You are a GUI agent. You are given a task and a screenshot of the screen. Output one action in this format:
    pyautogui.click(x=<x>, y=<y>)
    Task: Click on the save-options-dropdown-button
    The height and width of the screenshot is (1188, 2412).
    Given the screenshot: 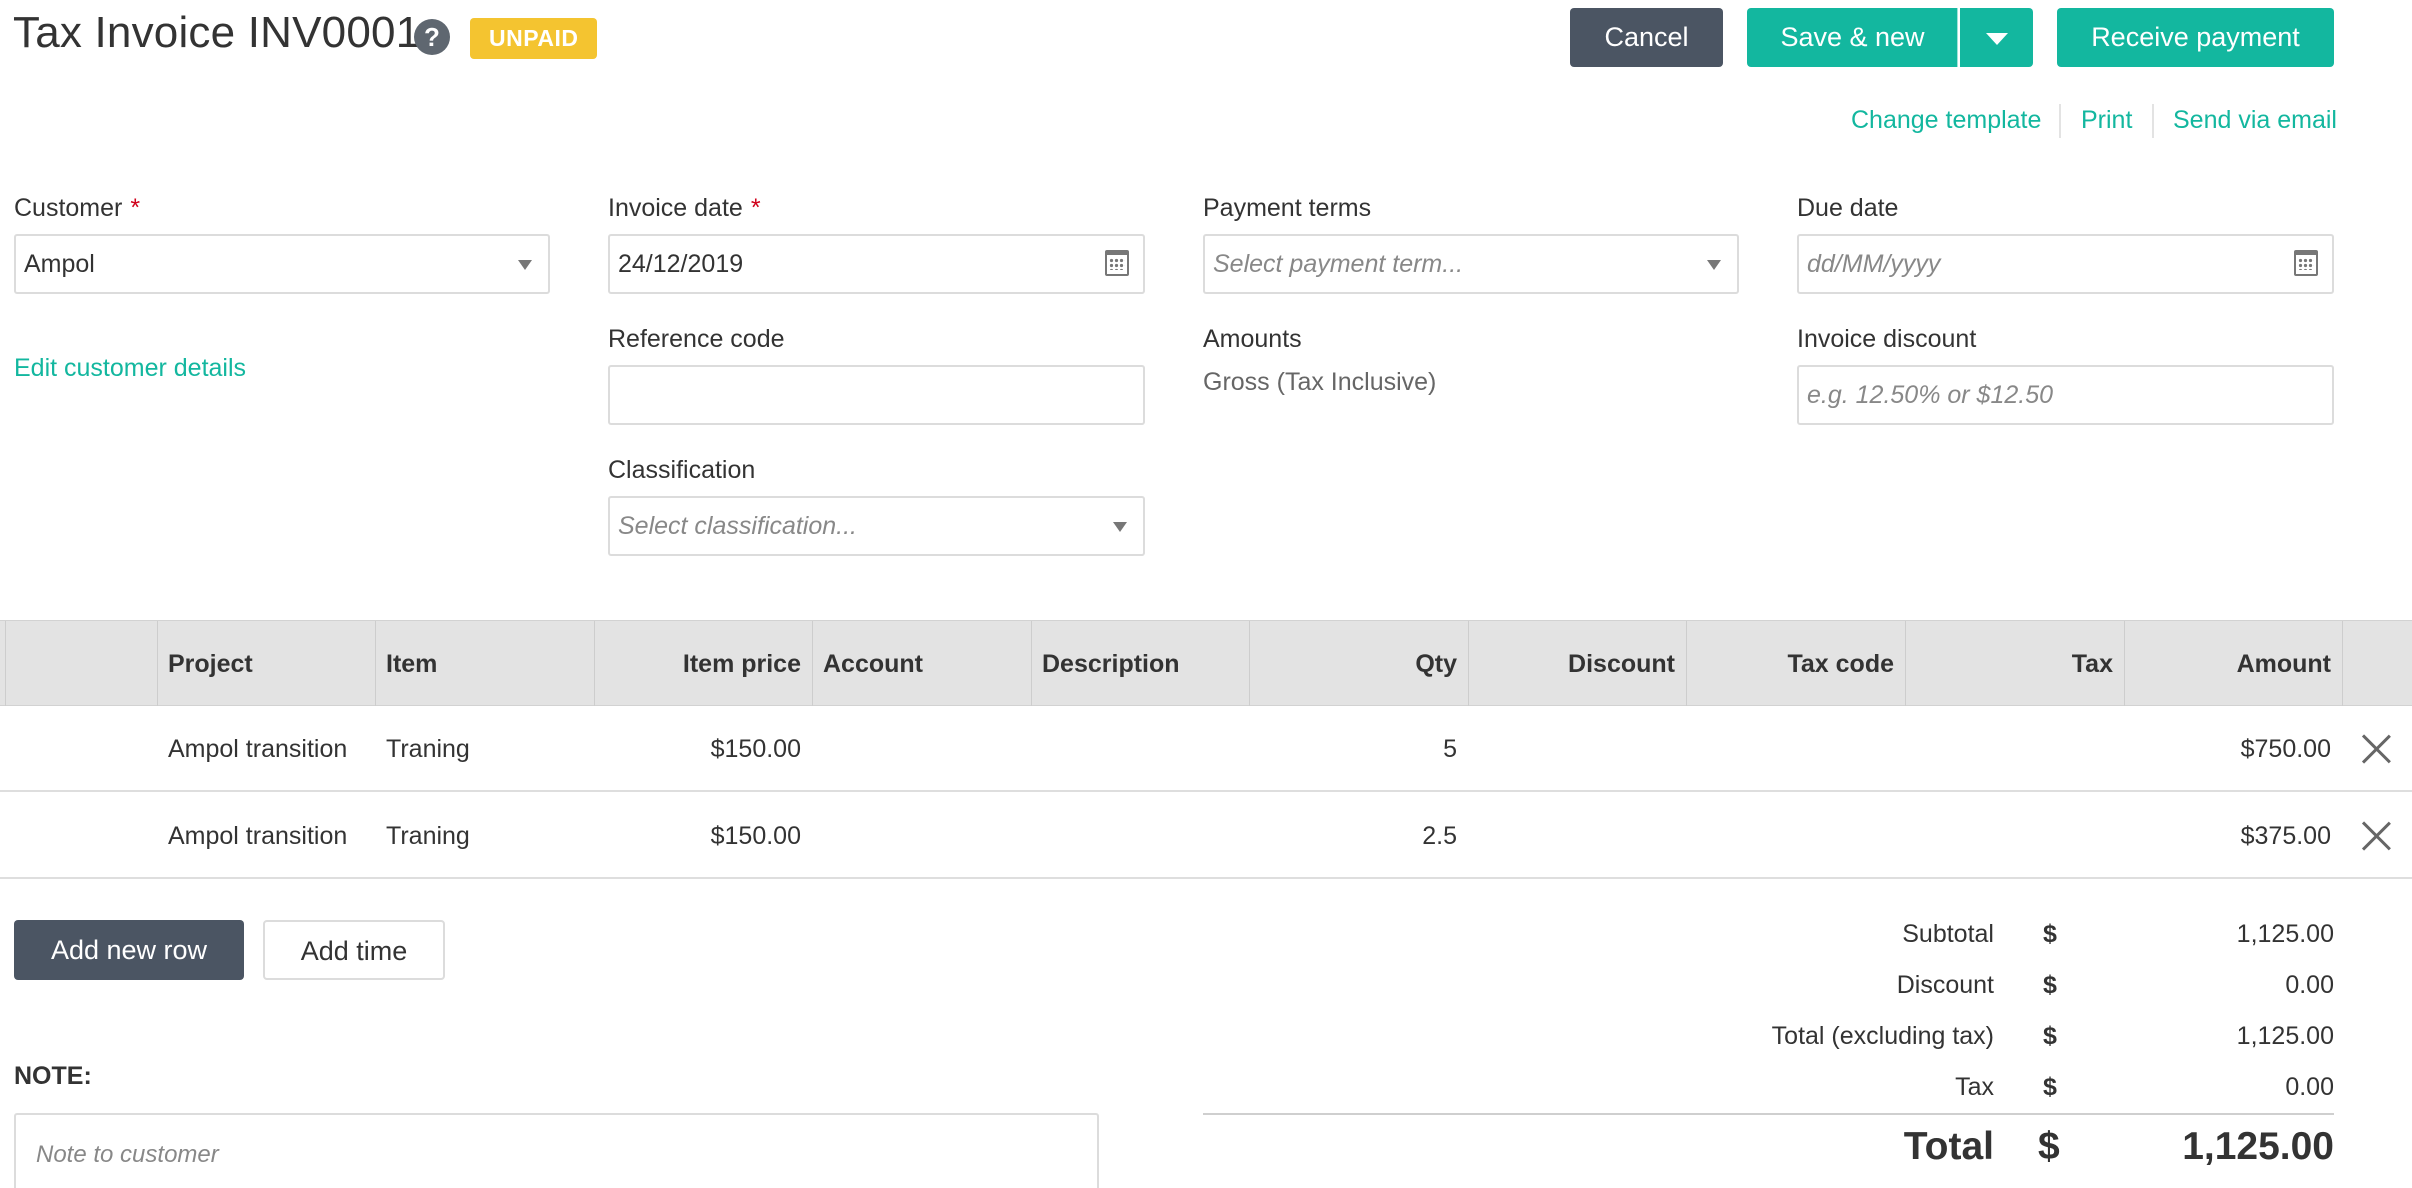 What is the action you would take?
    pyautogui.click(x=1996, y=37)
    